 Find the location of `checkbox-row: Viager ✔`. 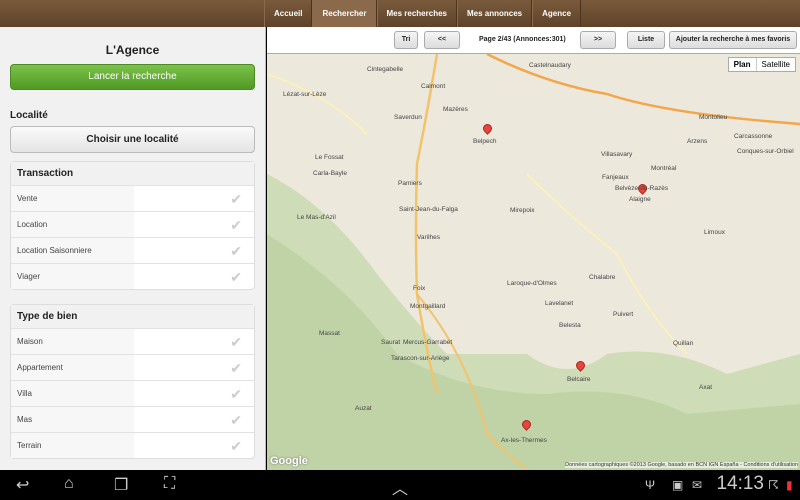

checkbox-row: Viager ✔ is located at coordinates (132, 276).